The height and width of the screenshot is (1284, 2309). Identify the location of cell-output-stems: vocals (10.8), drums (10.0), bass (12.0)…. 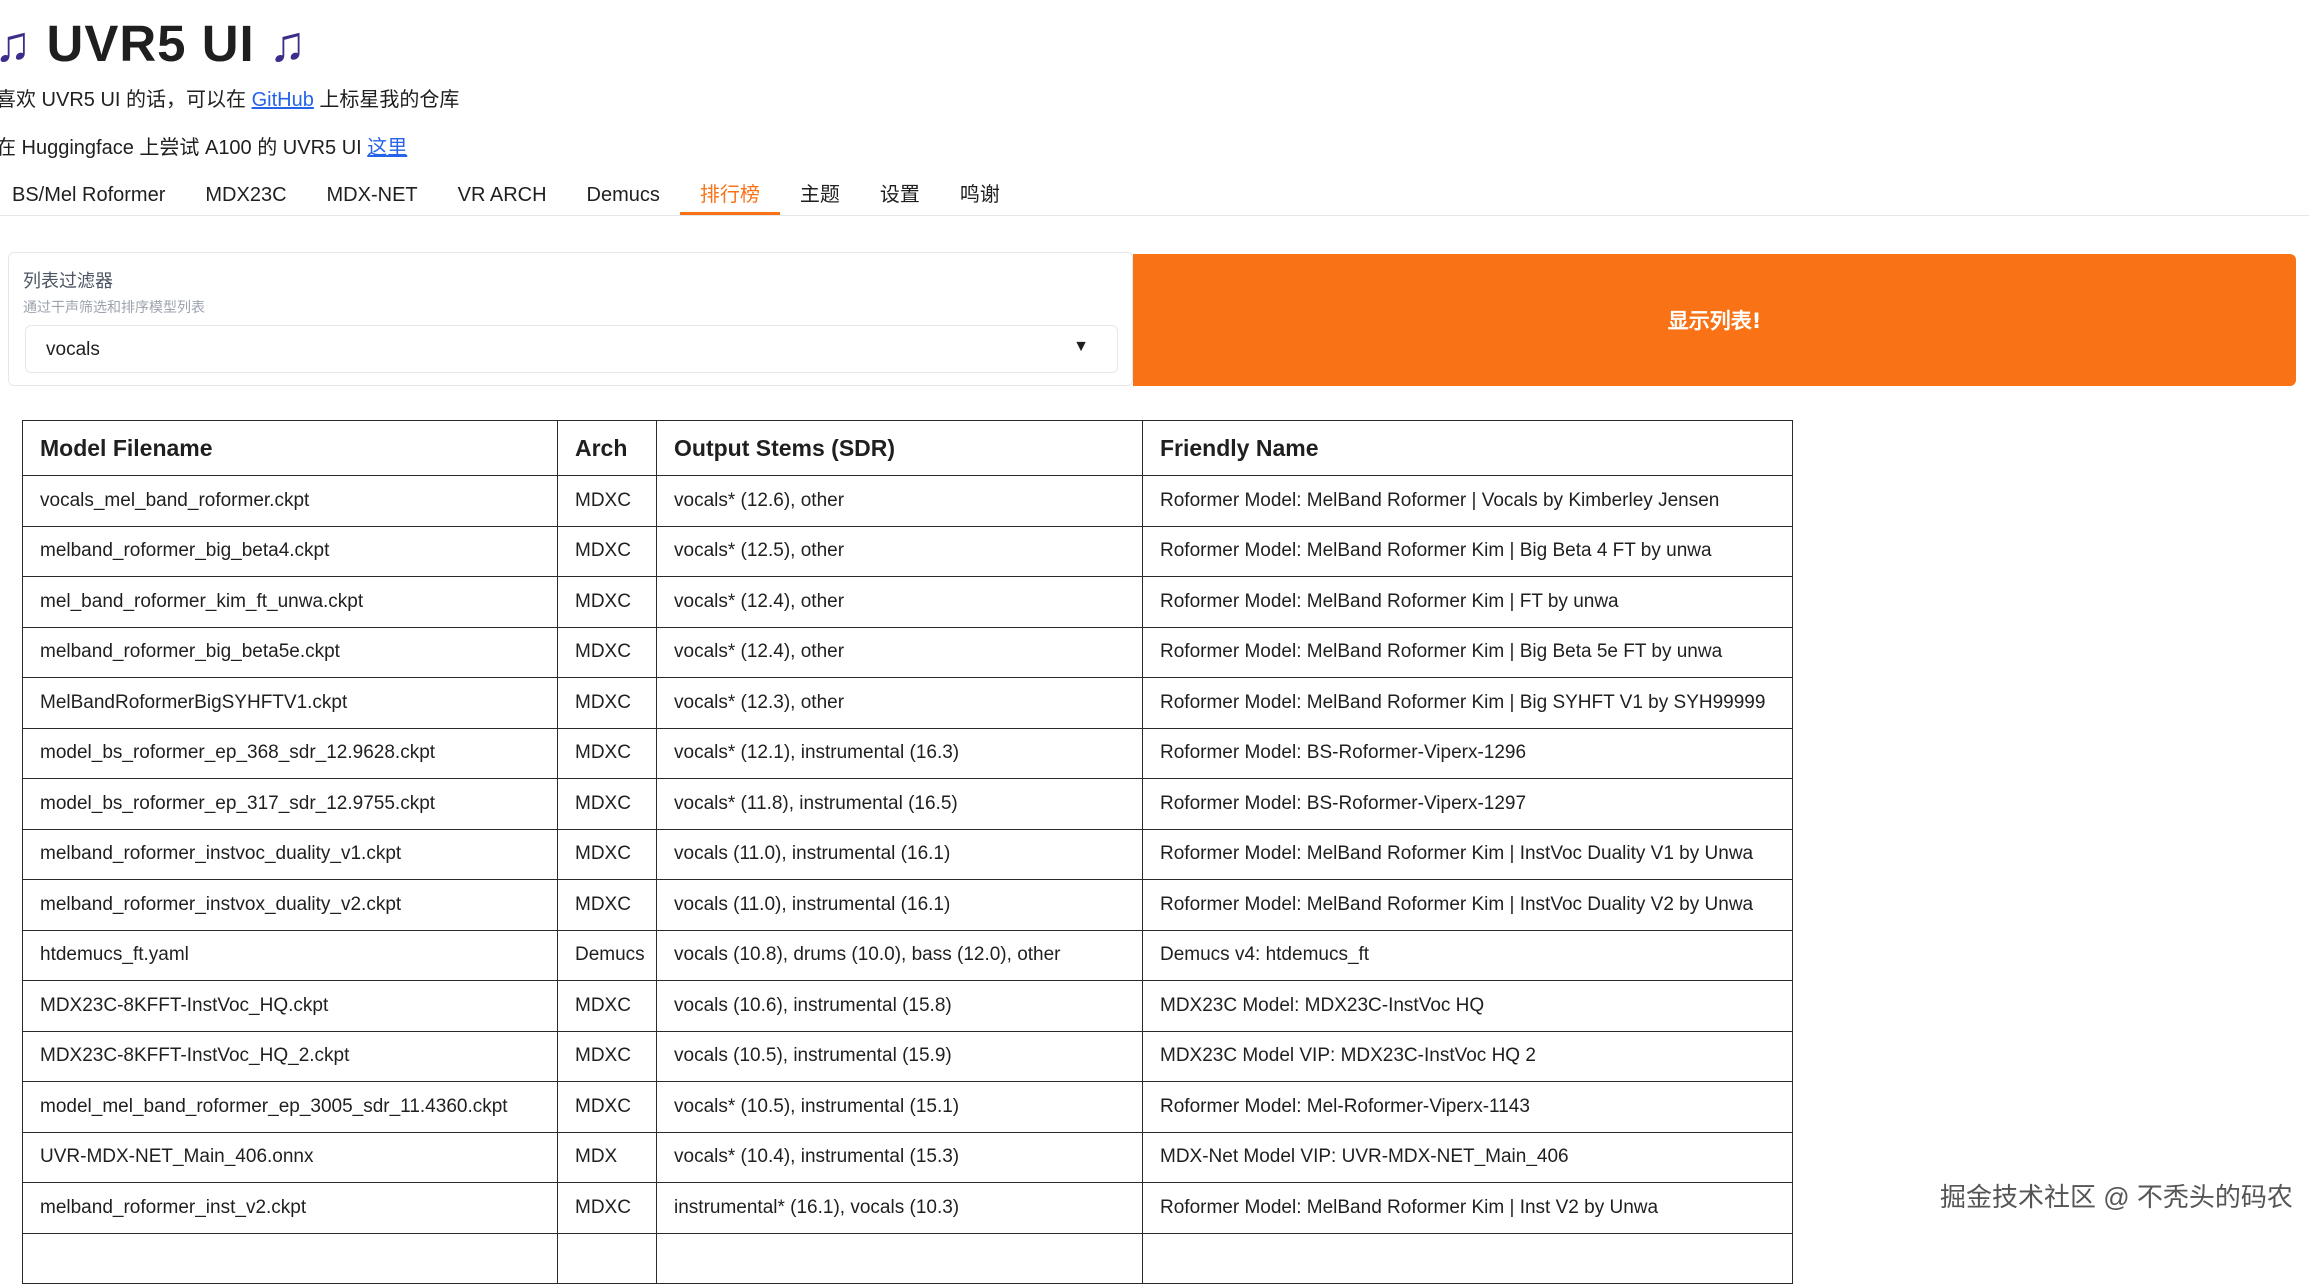
(899, 955).